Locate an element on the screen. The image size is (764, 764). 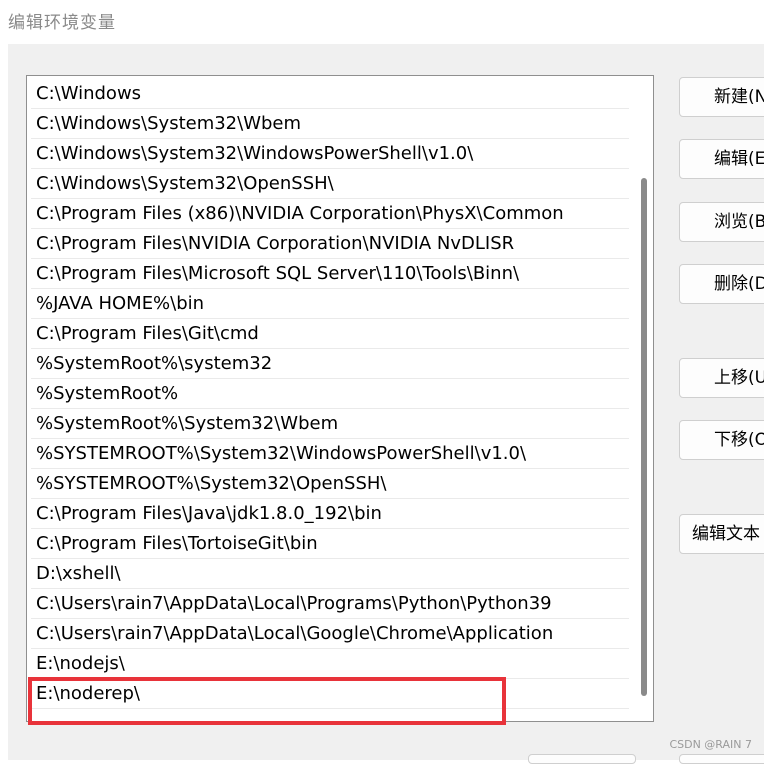
path-list-item: E:\noderep\ is located at coordinates (330, 694).